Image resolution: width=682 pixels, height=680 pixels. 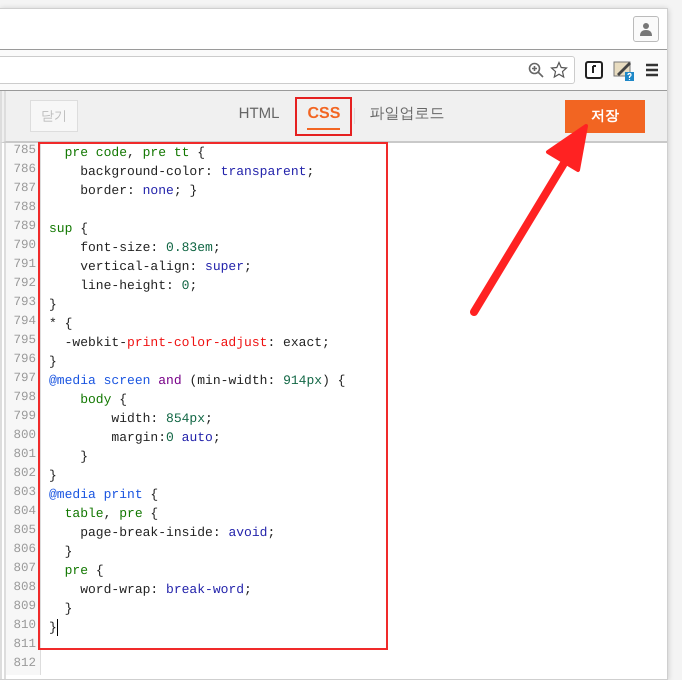 I want to click on line-number: 788, so click(x=23, y=209).